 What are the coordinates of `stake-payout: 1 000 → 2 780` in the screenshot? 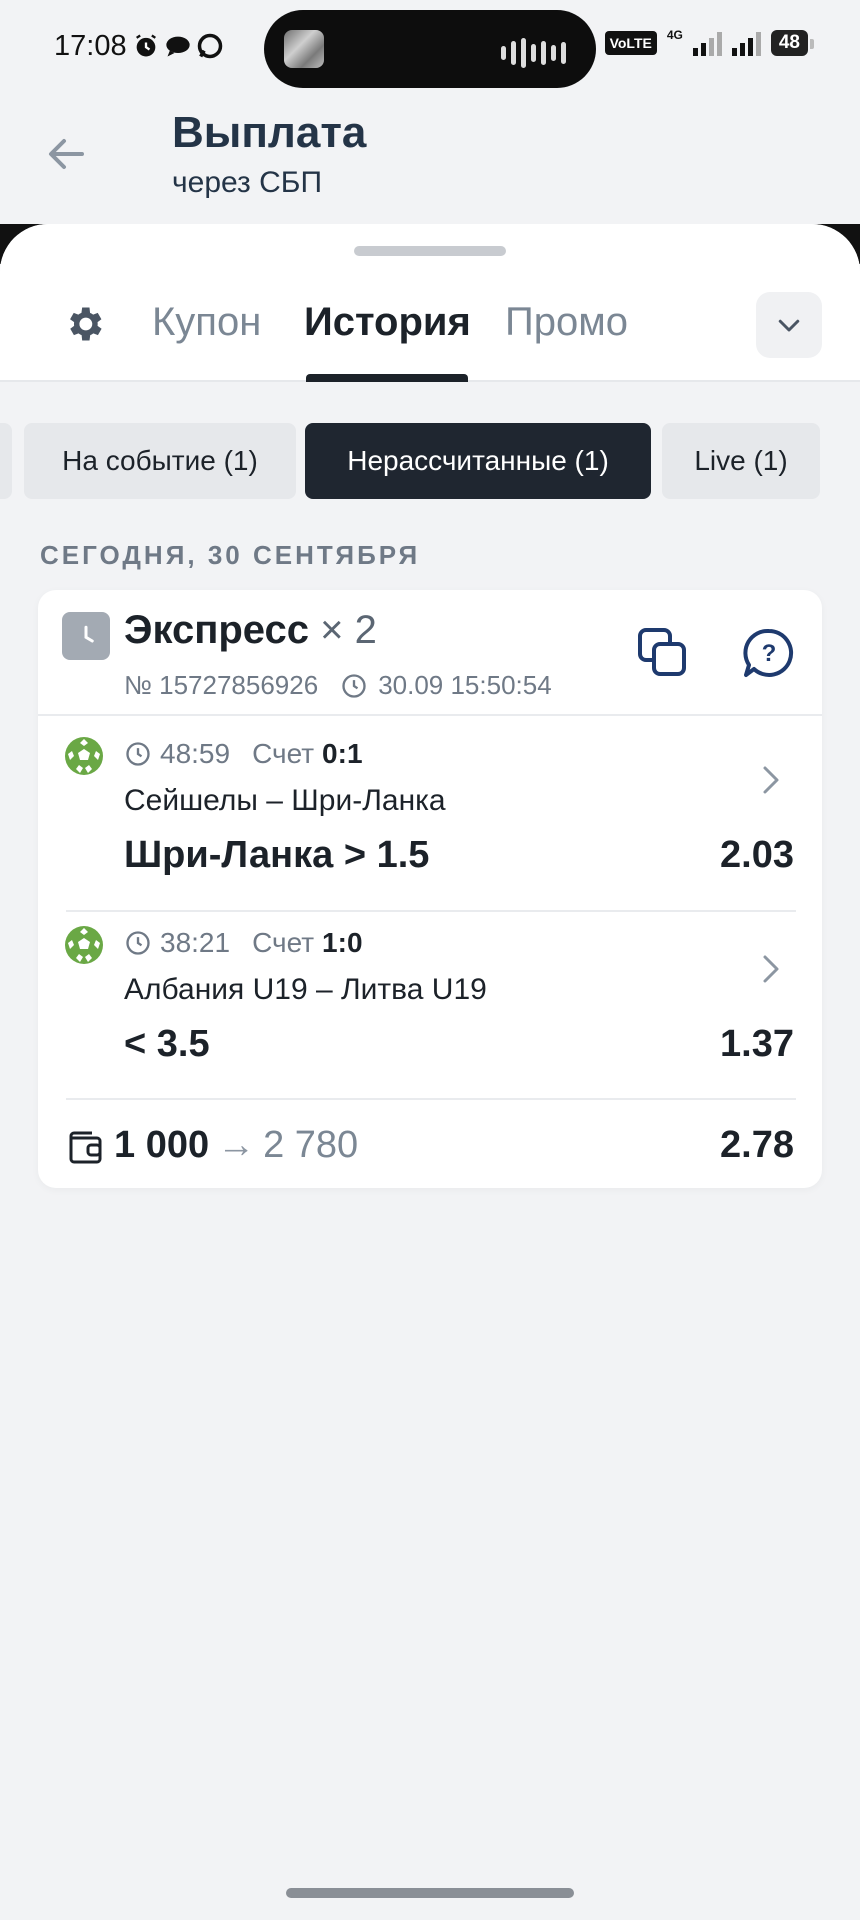 It's located at (236, 1145).